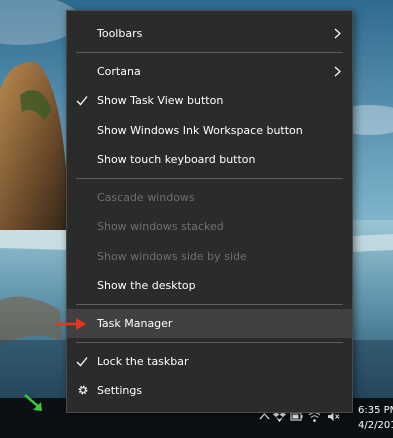 Image resolution: width=393 pixels, height=438 pixels. Describe the element at coordinates (209, 285) in the screenshot. I see `menu-item-show-the-desktop: Show the desktop` at that location.